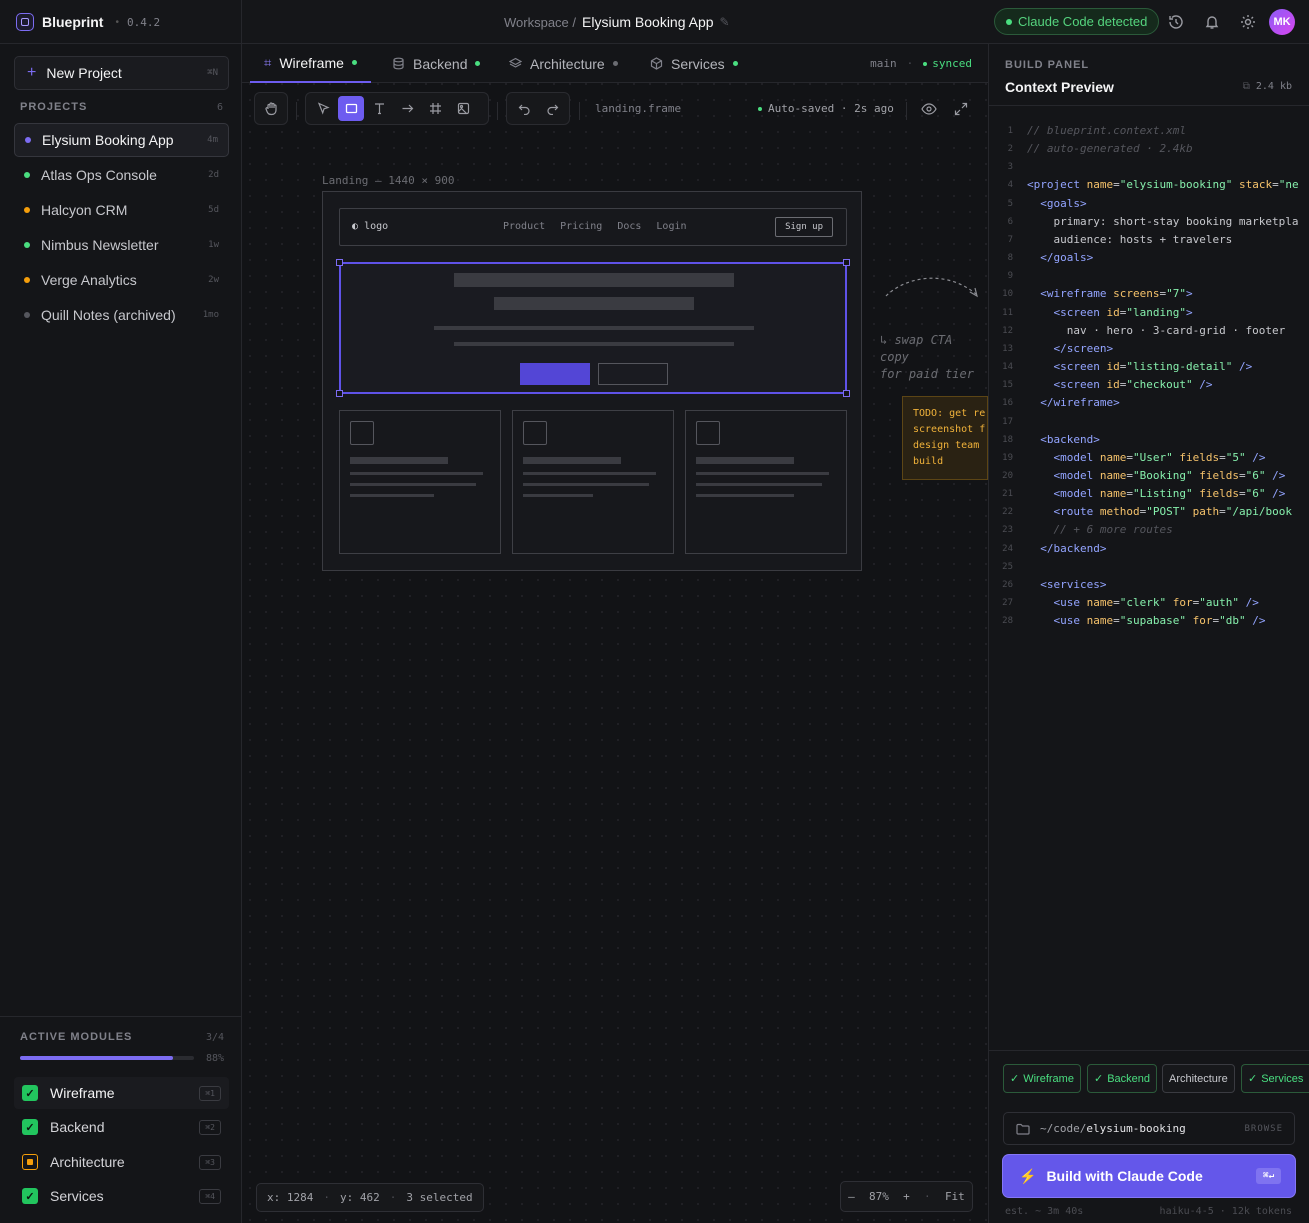 Image resolution: width=1309 pixels, height=1223 pixels. What do you see at coordinates (107, 1058) in the screenshot?
I see `modules-progress-bar` at bounding box center [107, 1058].